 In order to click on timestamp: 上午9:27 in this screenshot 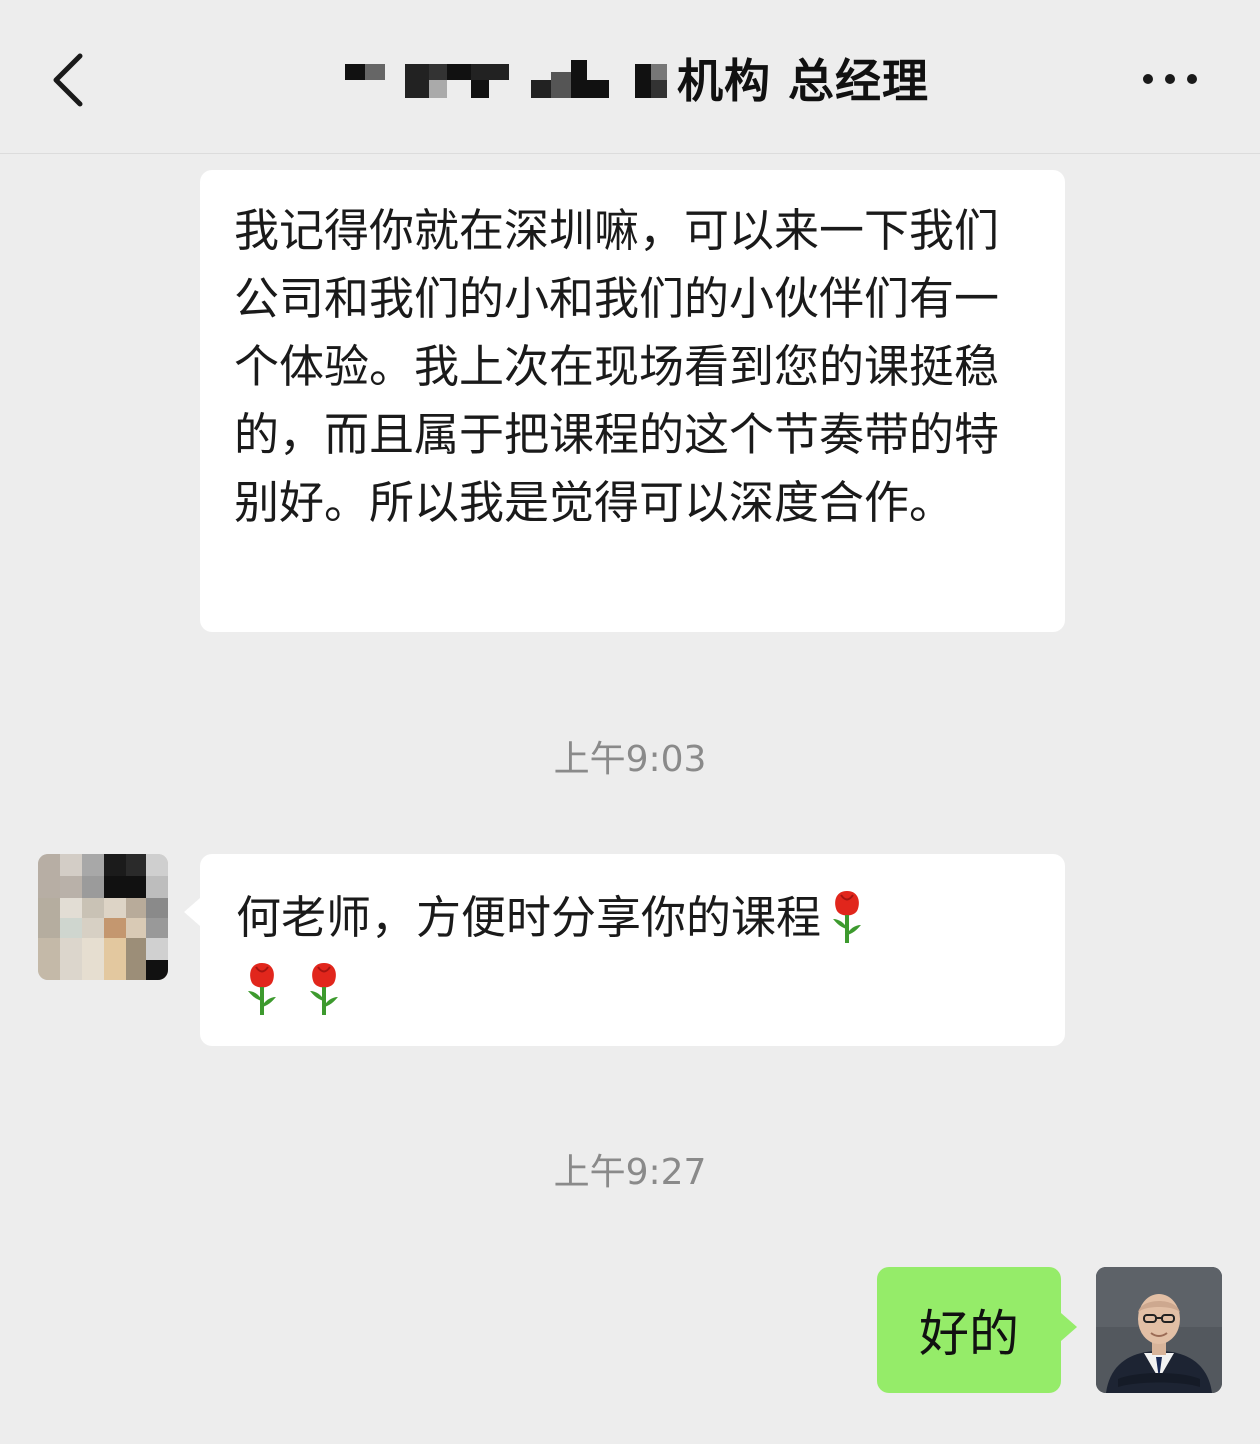, I will do `click(630, 1172)`.